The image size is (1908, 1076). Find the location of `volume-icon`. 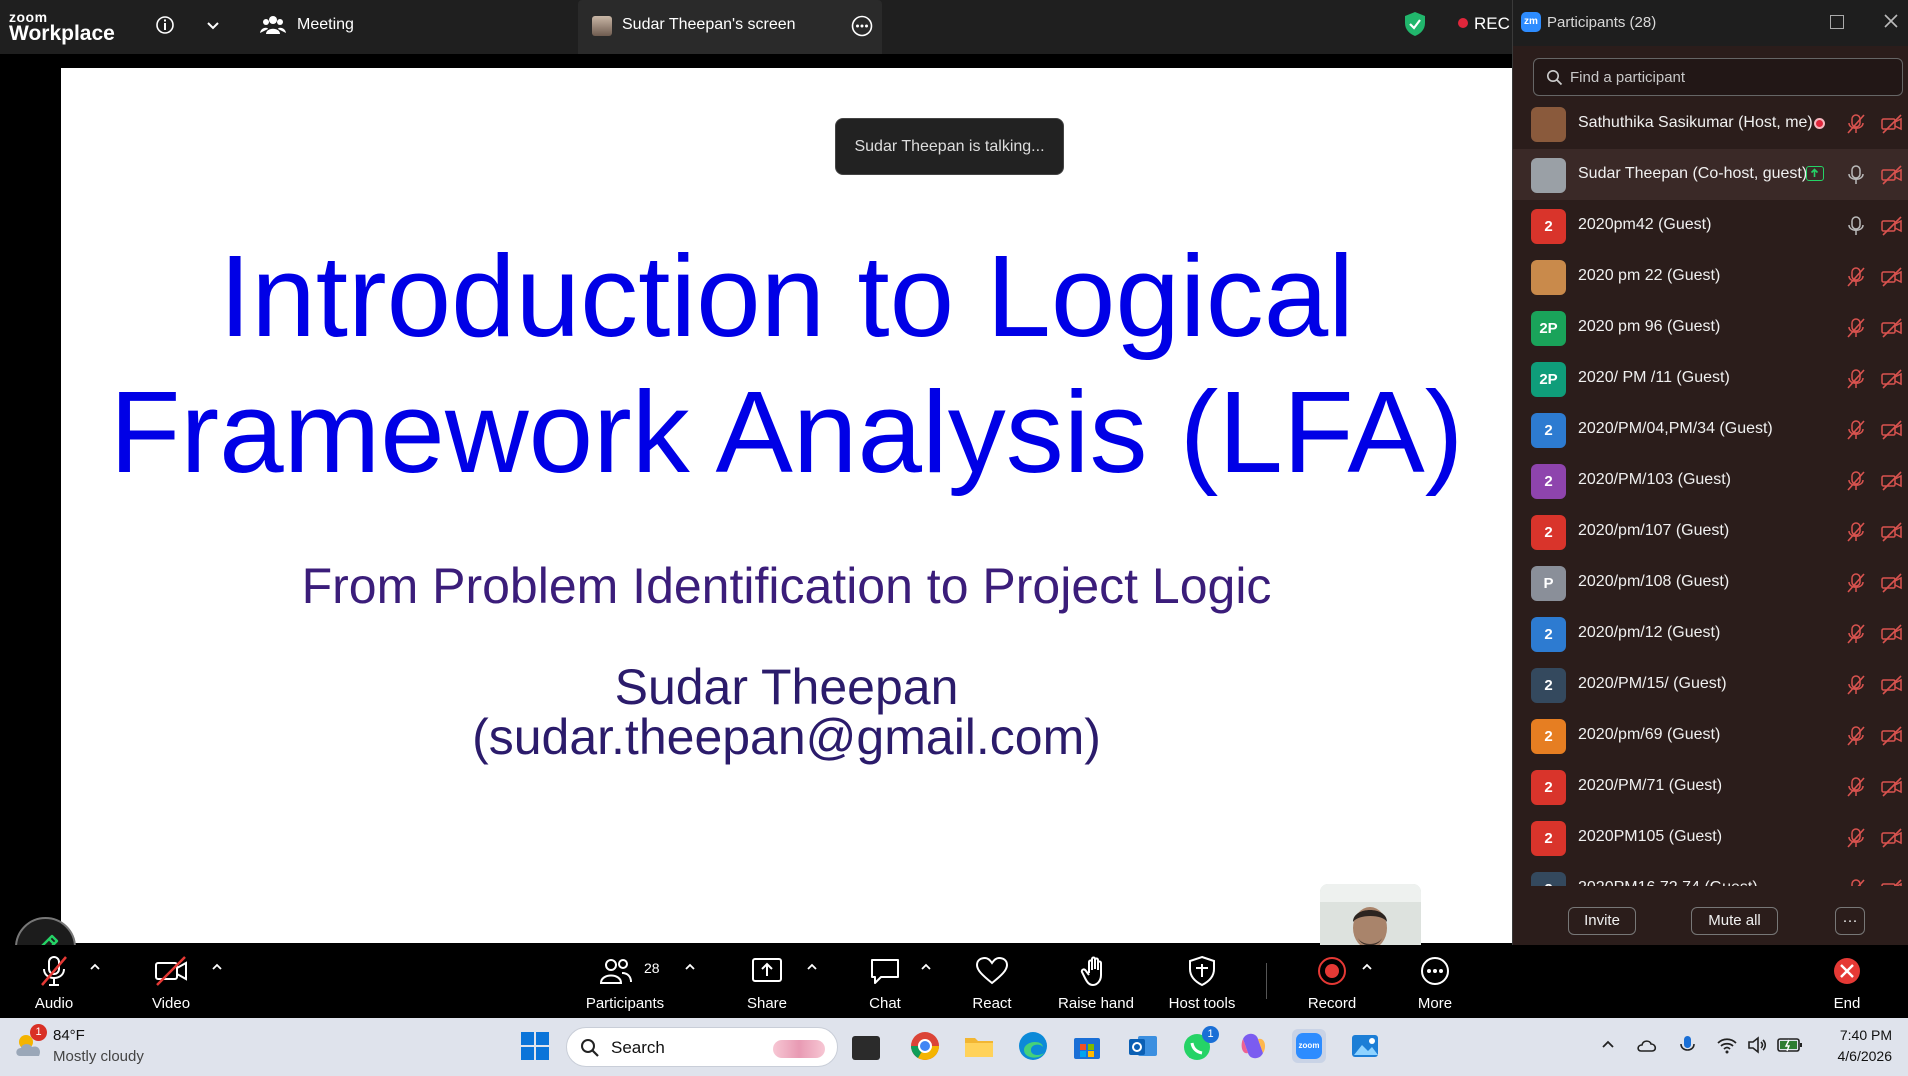

volume-icon is located at coordinates (1757, 1045).